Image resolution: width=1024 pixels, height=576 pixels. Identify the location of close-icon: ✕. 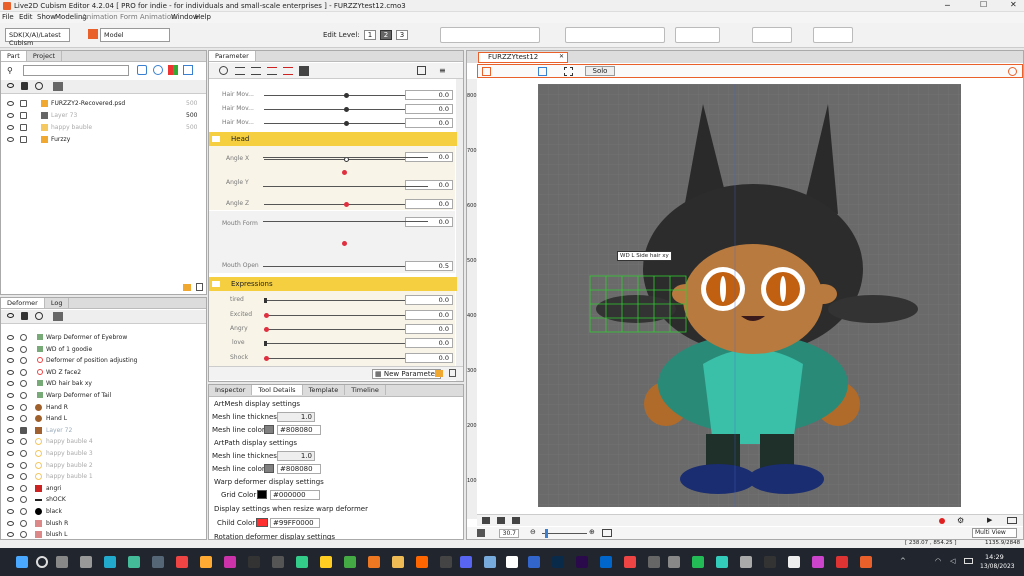
(1013, 4).